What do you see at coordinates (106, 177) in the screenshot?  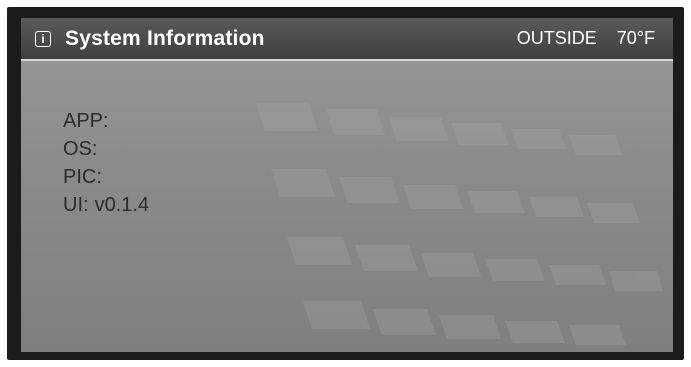 I see `info-row-pic: PIC:` at bounding box center [106, 177].